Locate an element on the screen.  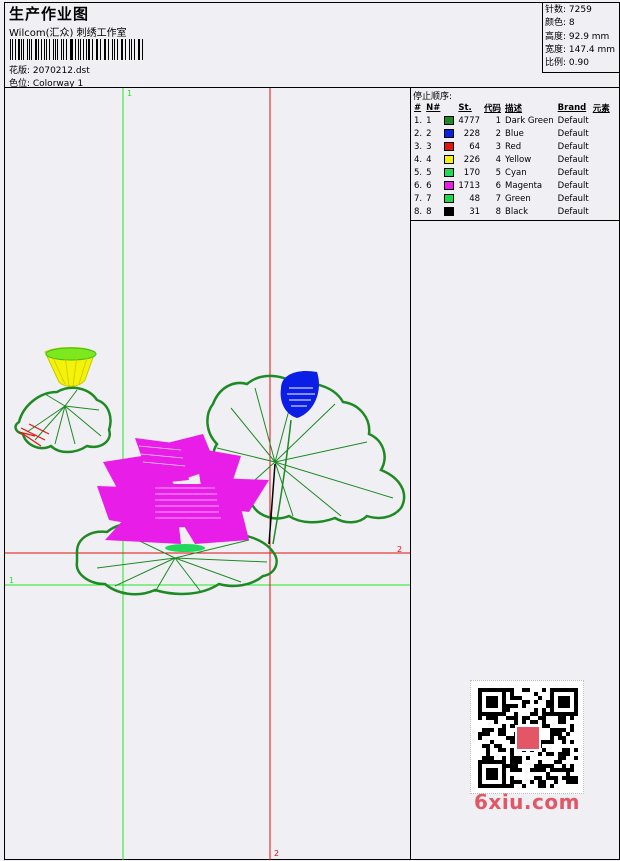
design-width: 宽度: 147.4 mm is located at coordinates (580, 49).